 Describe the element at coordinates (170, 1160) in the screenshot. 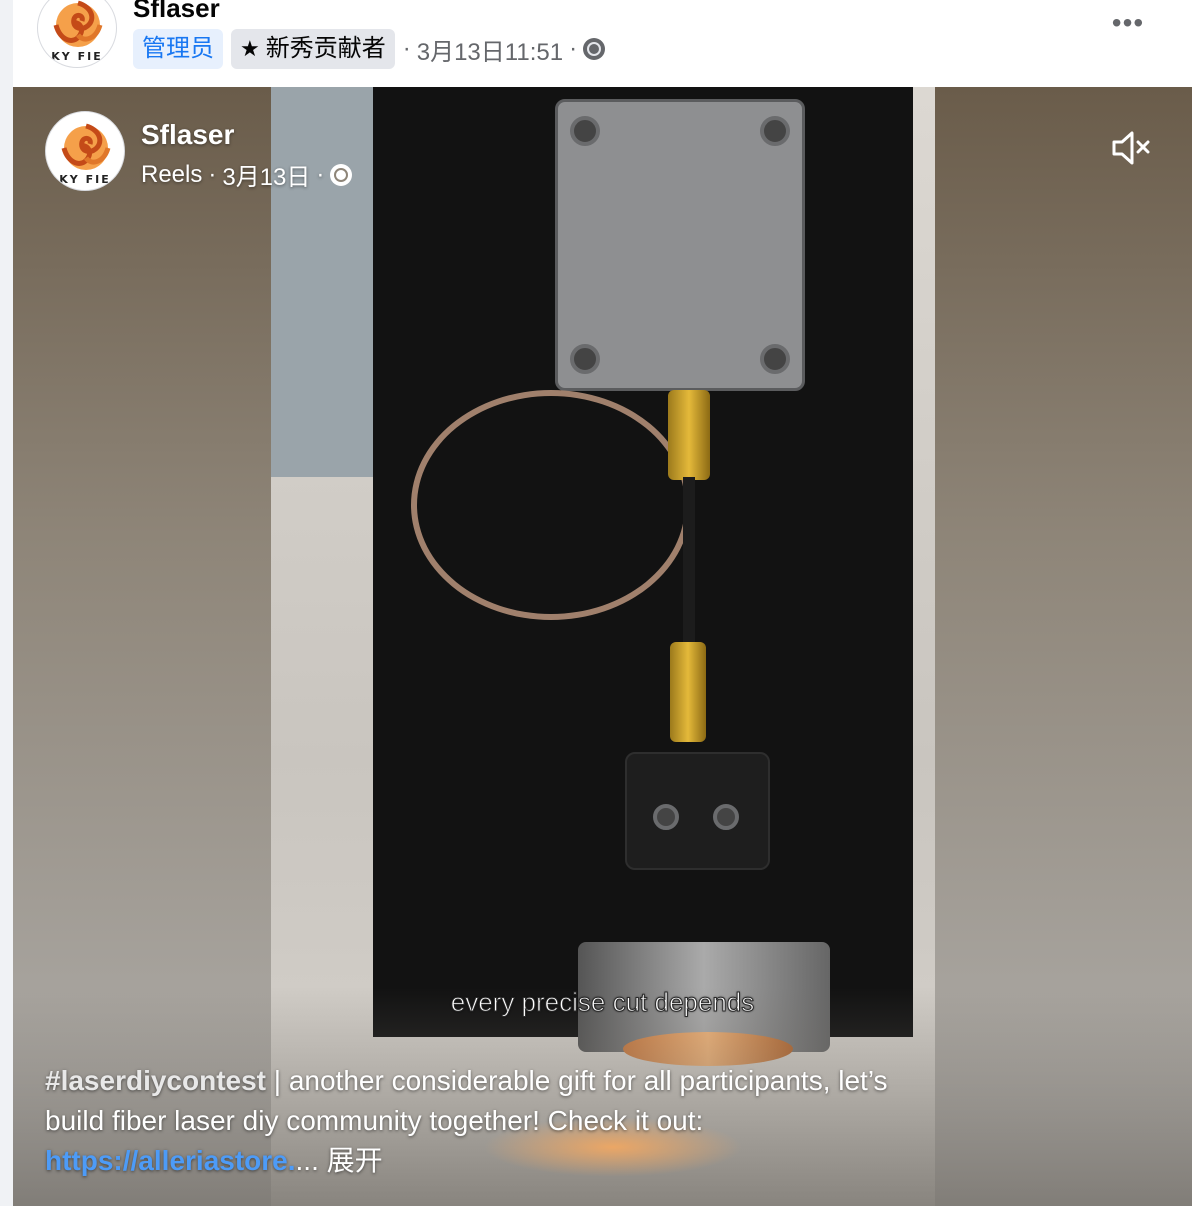

I see `caption-url-link: https://alleriastore.` at that location.